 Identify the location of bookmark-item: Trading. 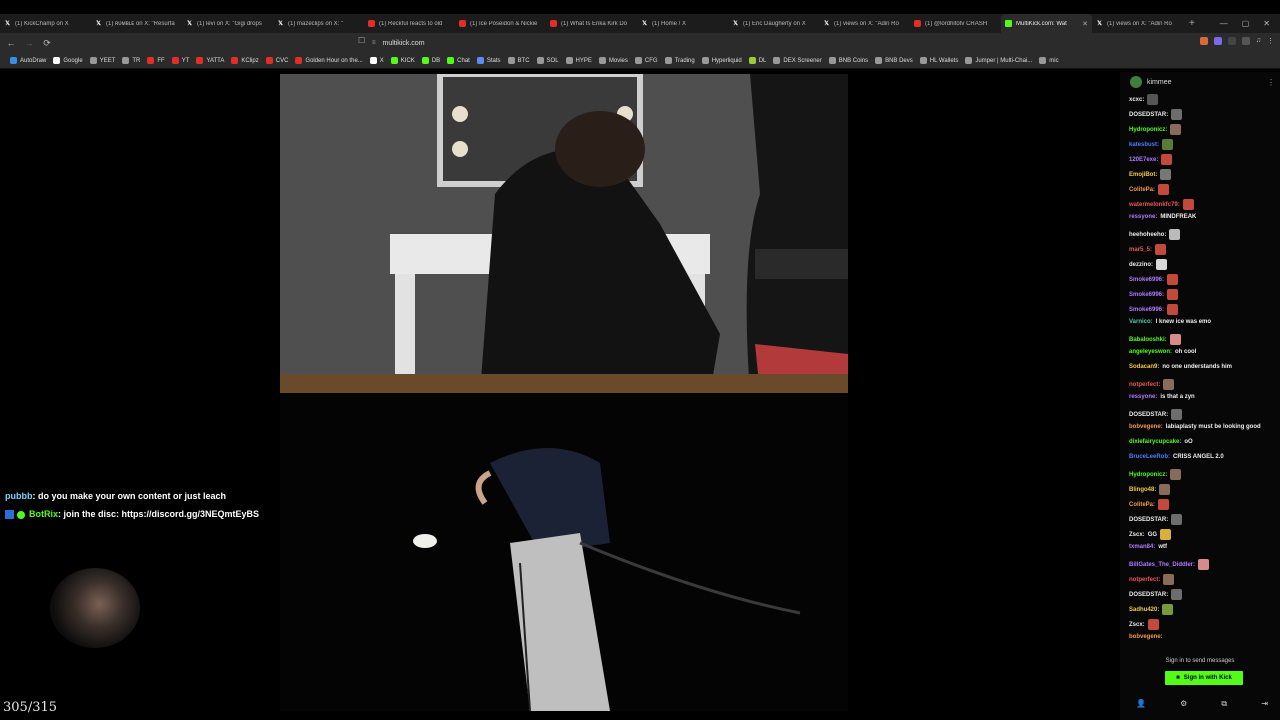
(679, 60).